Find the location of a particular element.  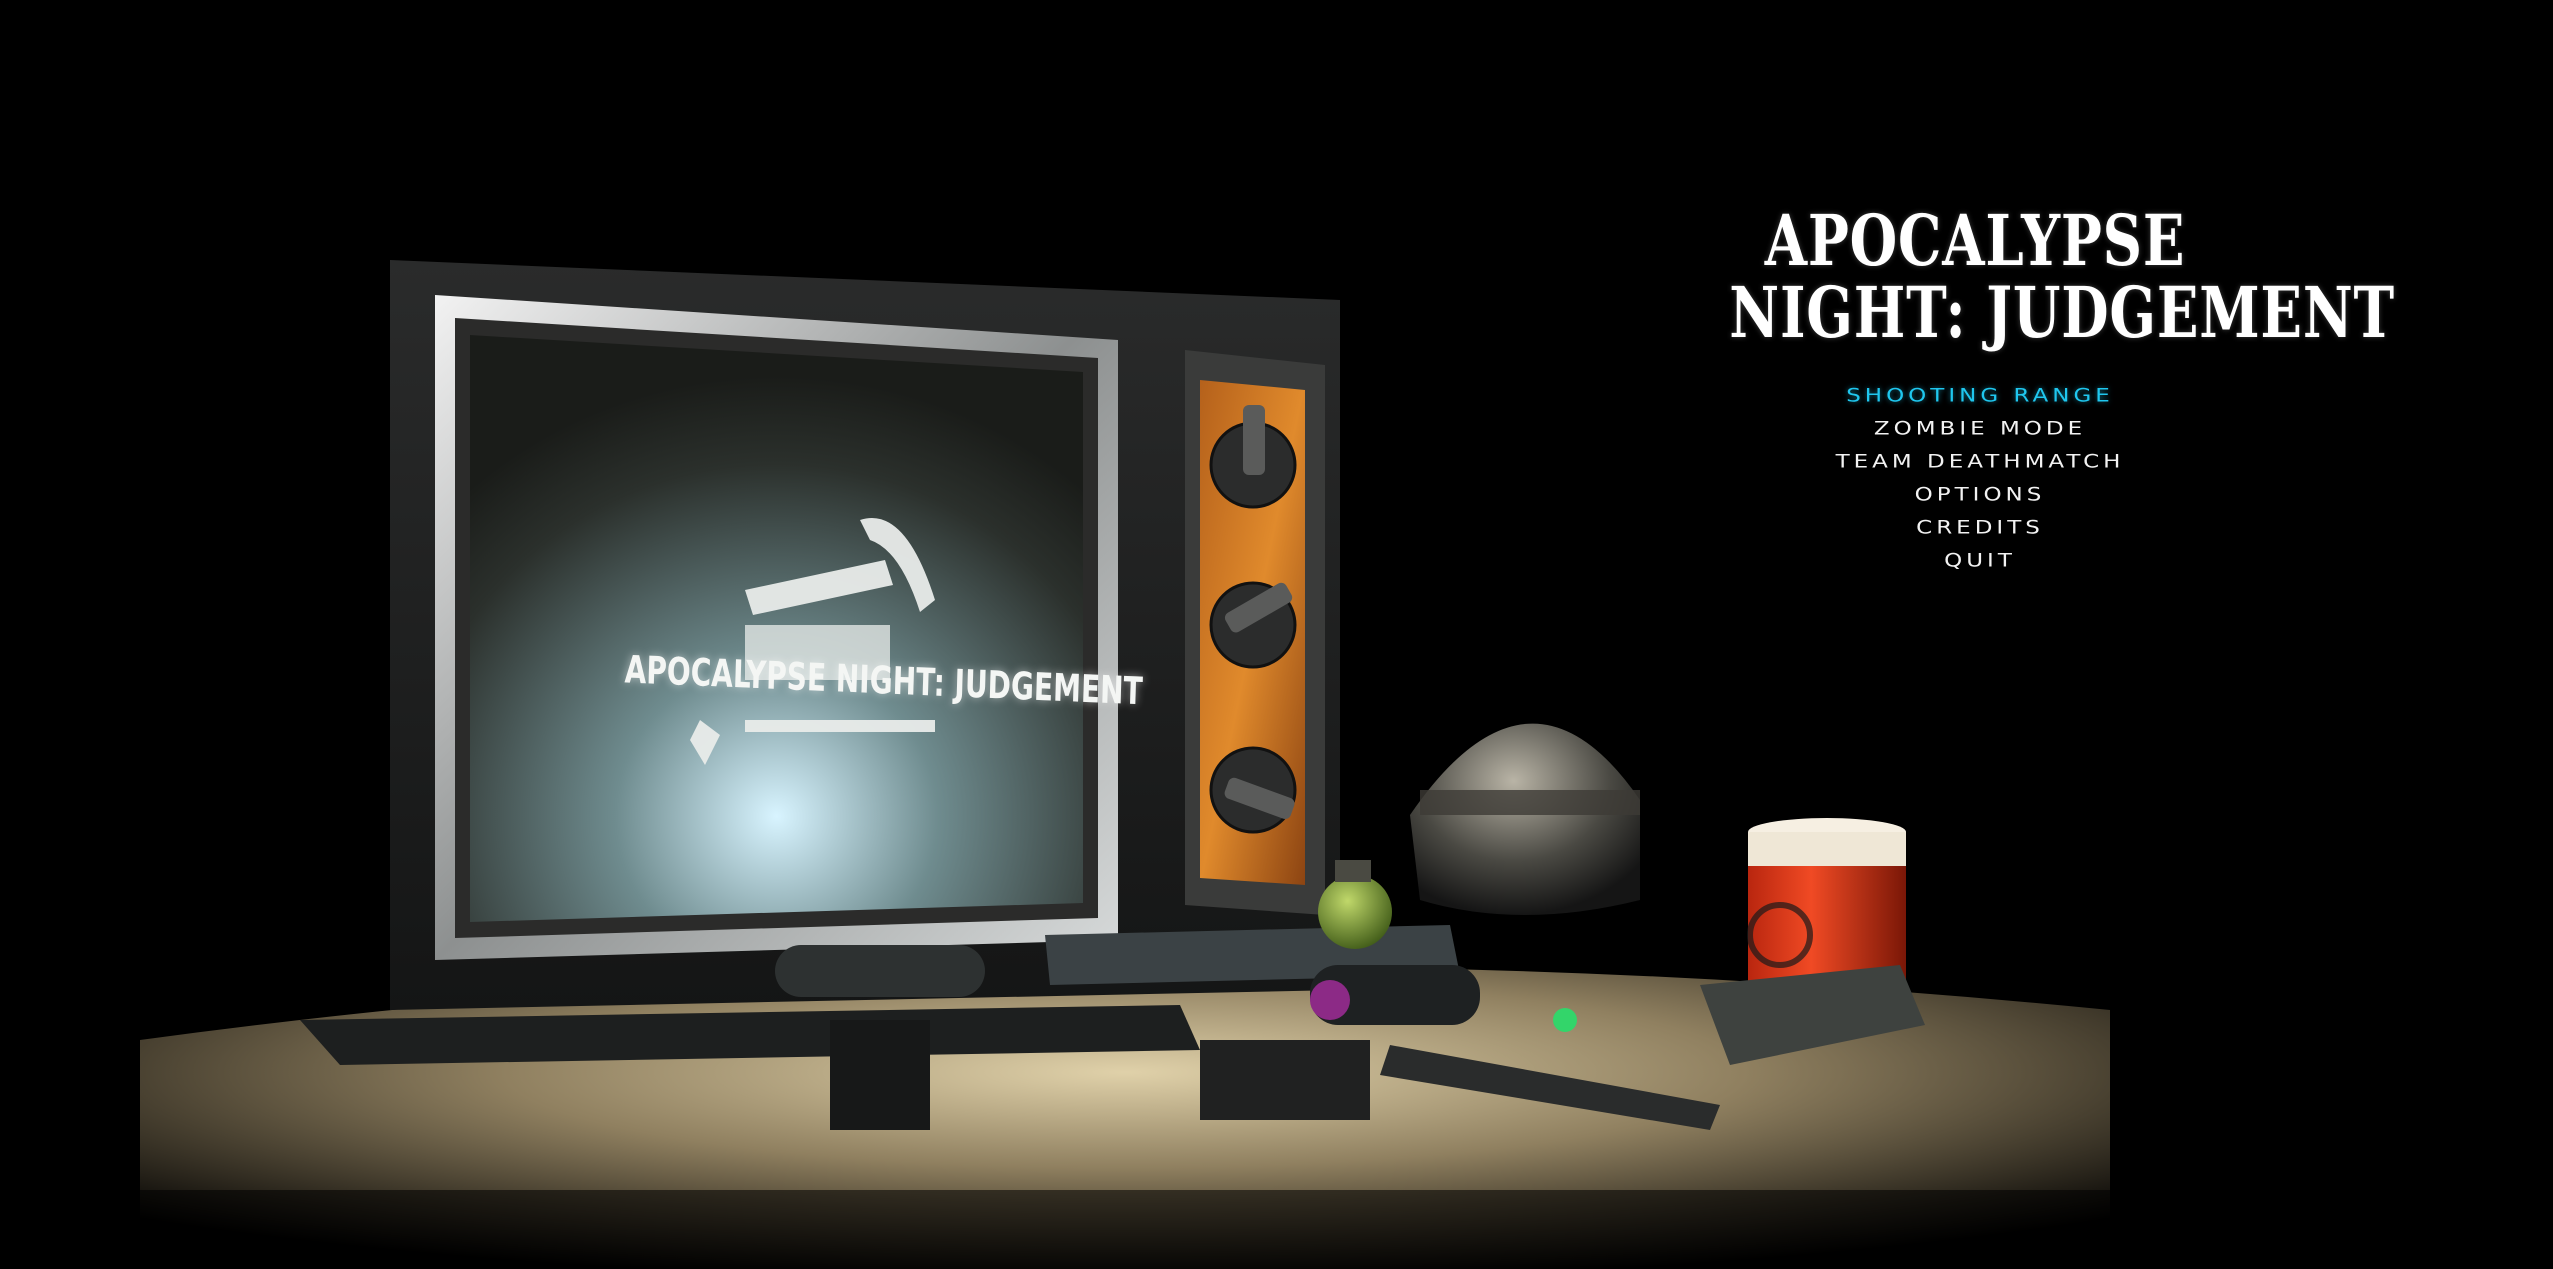

menu-item-credits: CREDITS is located at coordinates (1980, 528).